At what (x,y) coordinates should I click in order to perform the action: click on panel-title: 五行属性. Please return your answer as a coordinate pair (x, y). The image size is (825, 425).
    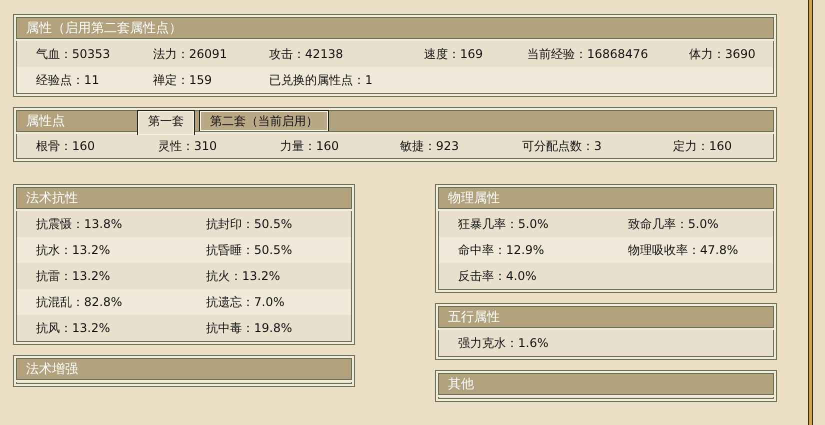
    Looking at the image, I should click on (474, 317).